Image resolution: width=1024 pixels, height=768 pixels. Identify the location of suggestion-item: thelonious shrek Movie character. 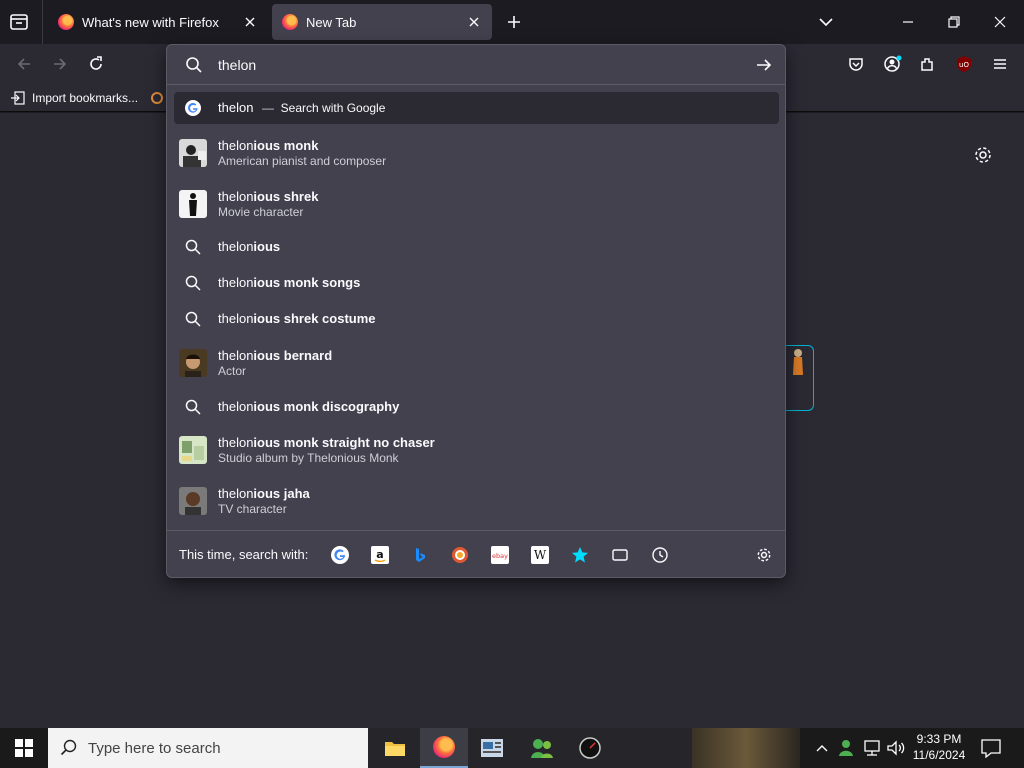
(476, 204).